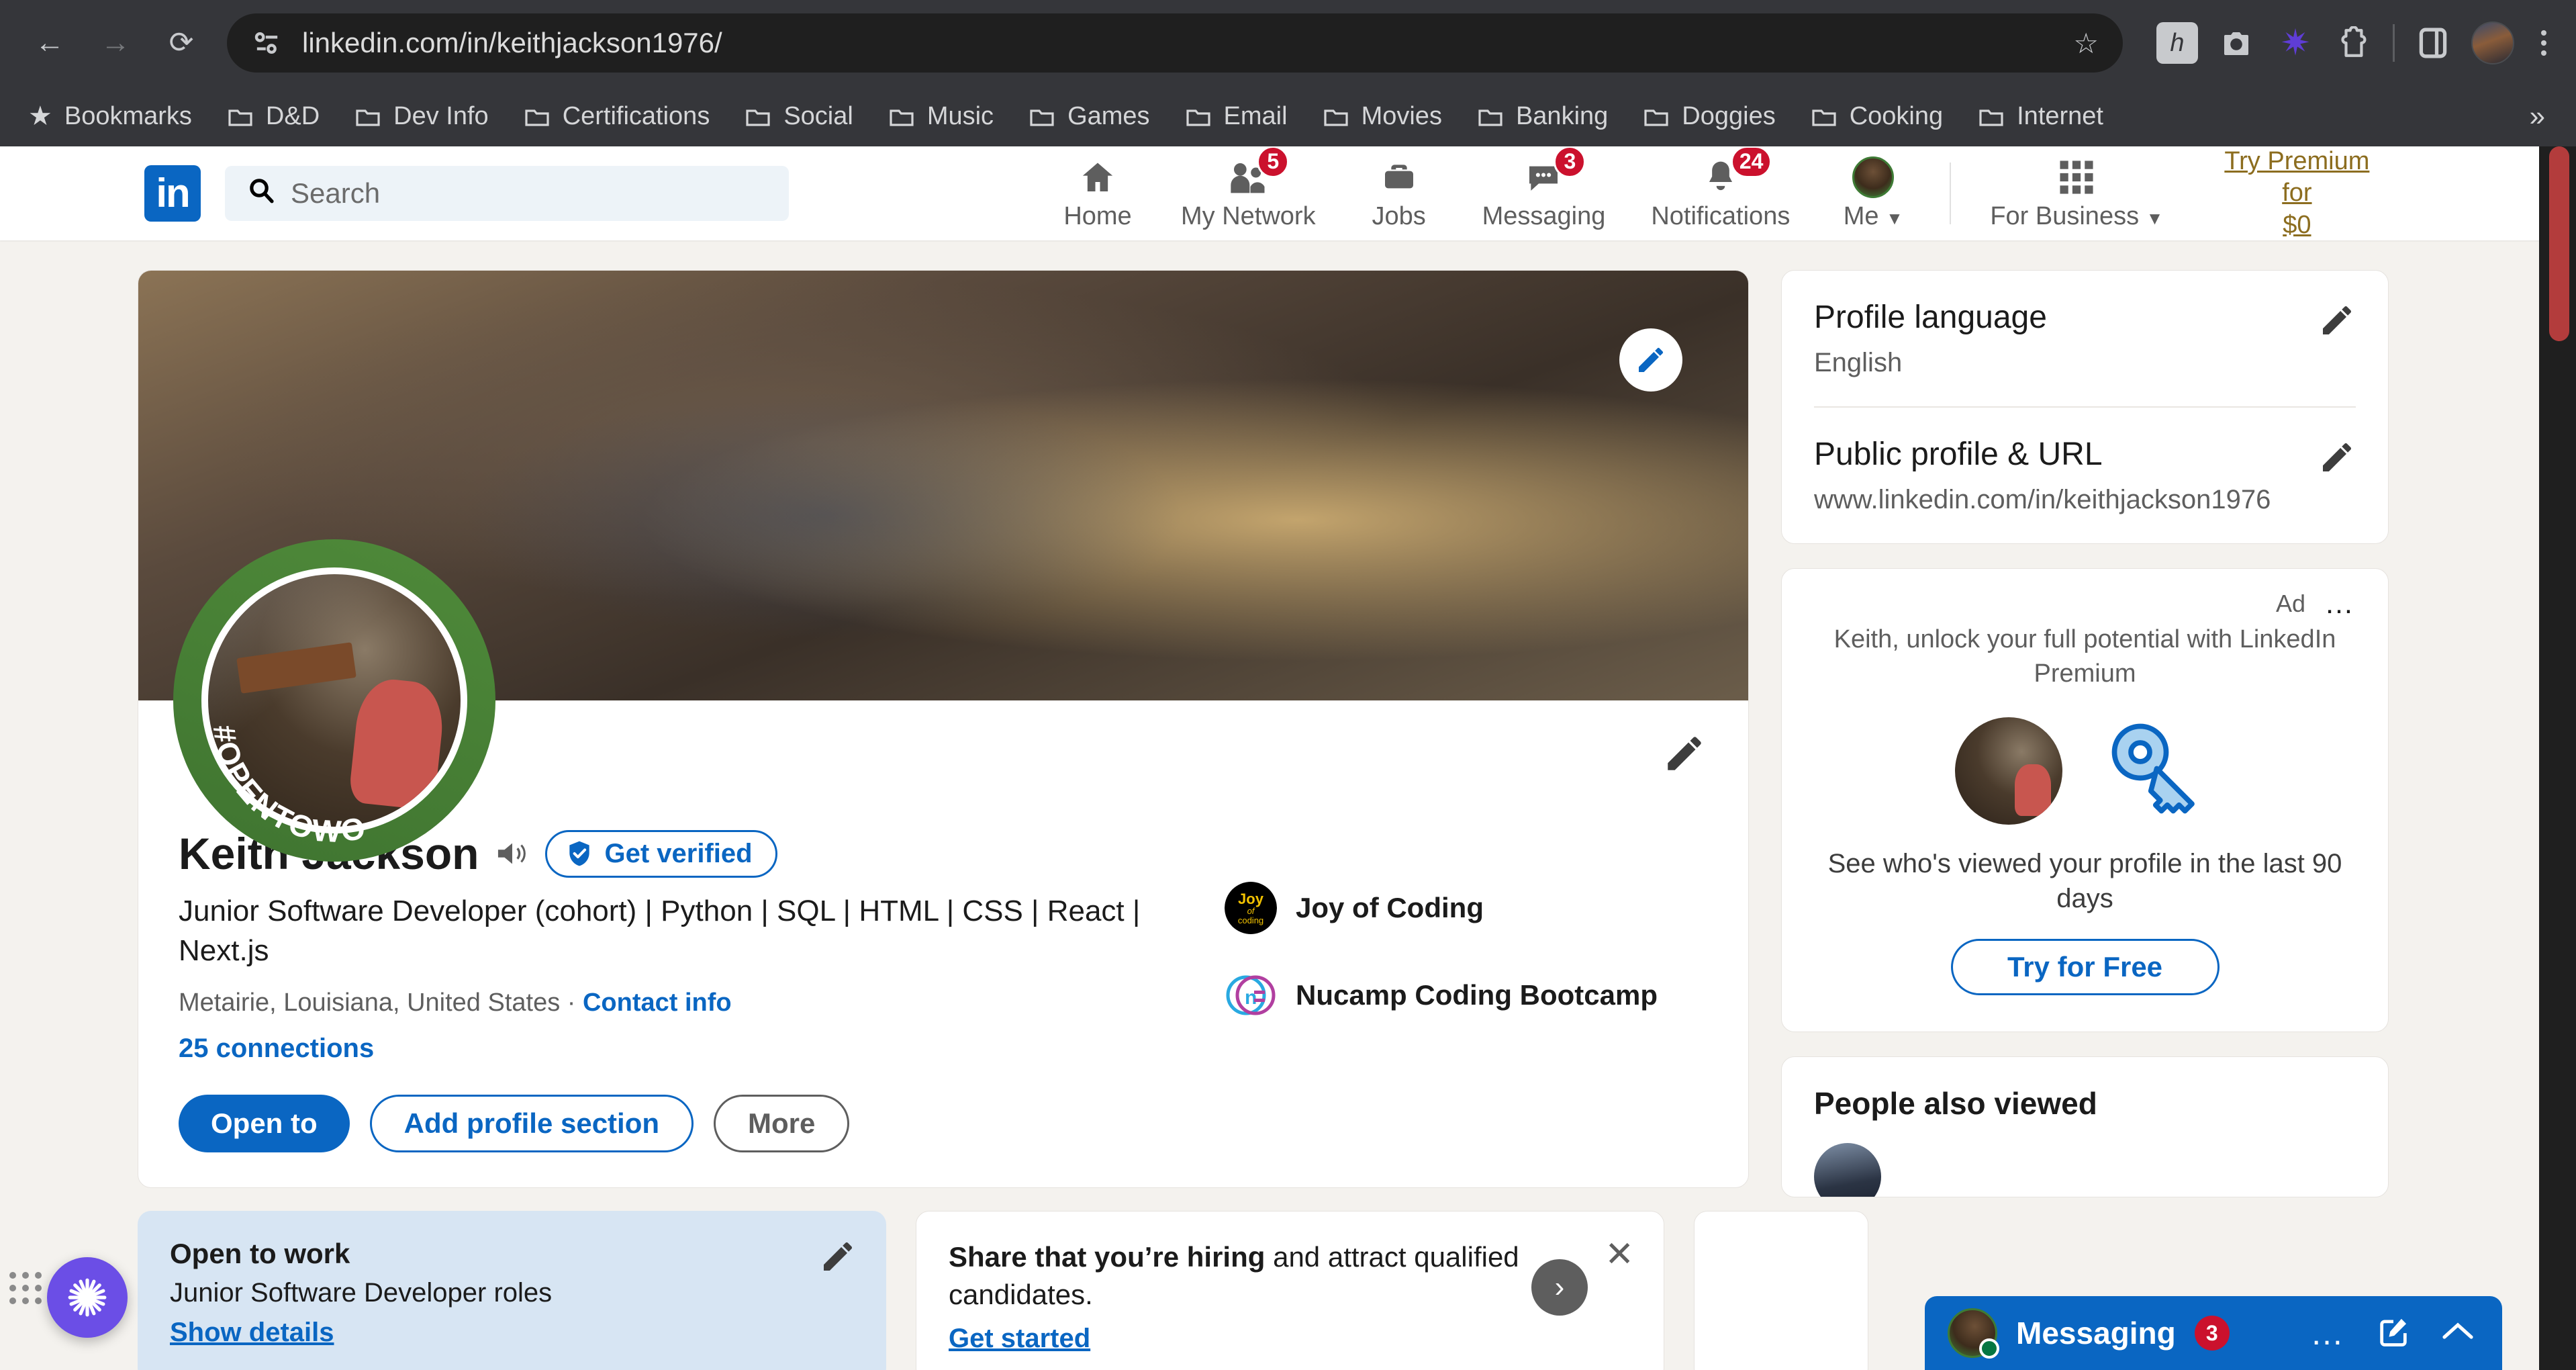  What do you see at coordinates (2153, 768) in the screenshot?
I see `key-icon` at bounding box center [2153, 768].